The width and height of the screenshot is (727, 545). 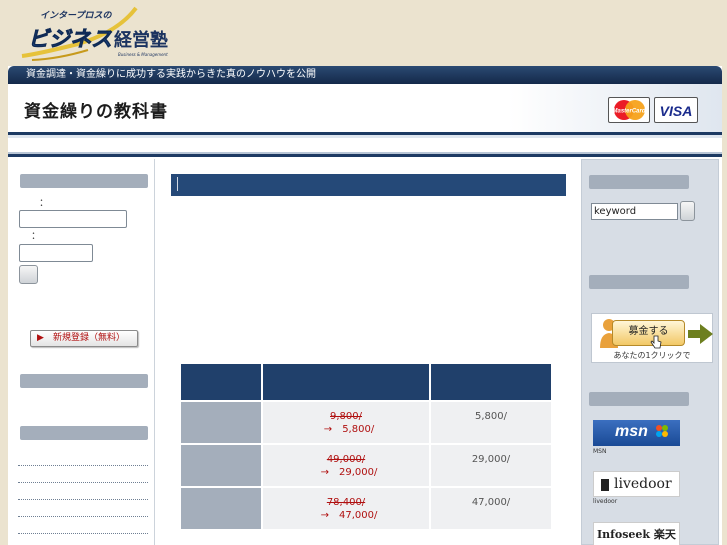 What do you see at coordinates (346, 502) in the screenshot?
I see `original-price: 78,400/` at bounding box center [346, 502].